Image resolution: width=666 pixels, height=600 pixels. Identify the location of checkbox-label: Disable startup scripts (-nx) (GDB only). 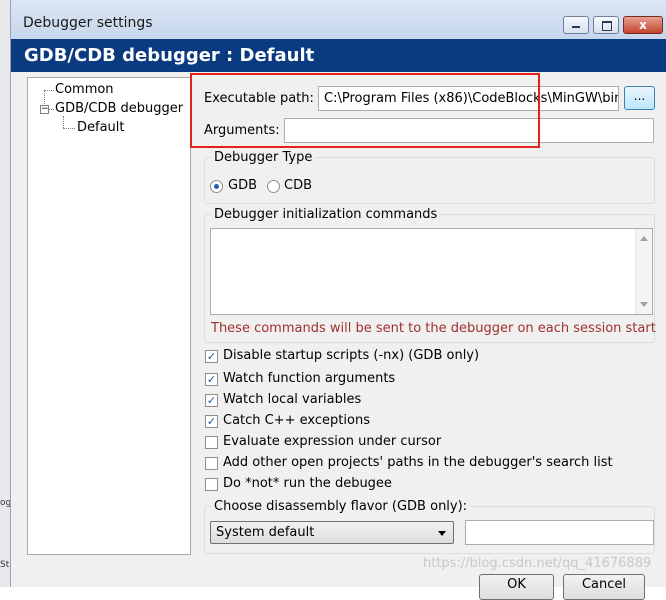
(351, 355).